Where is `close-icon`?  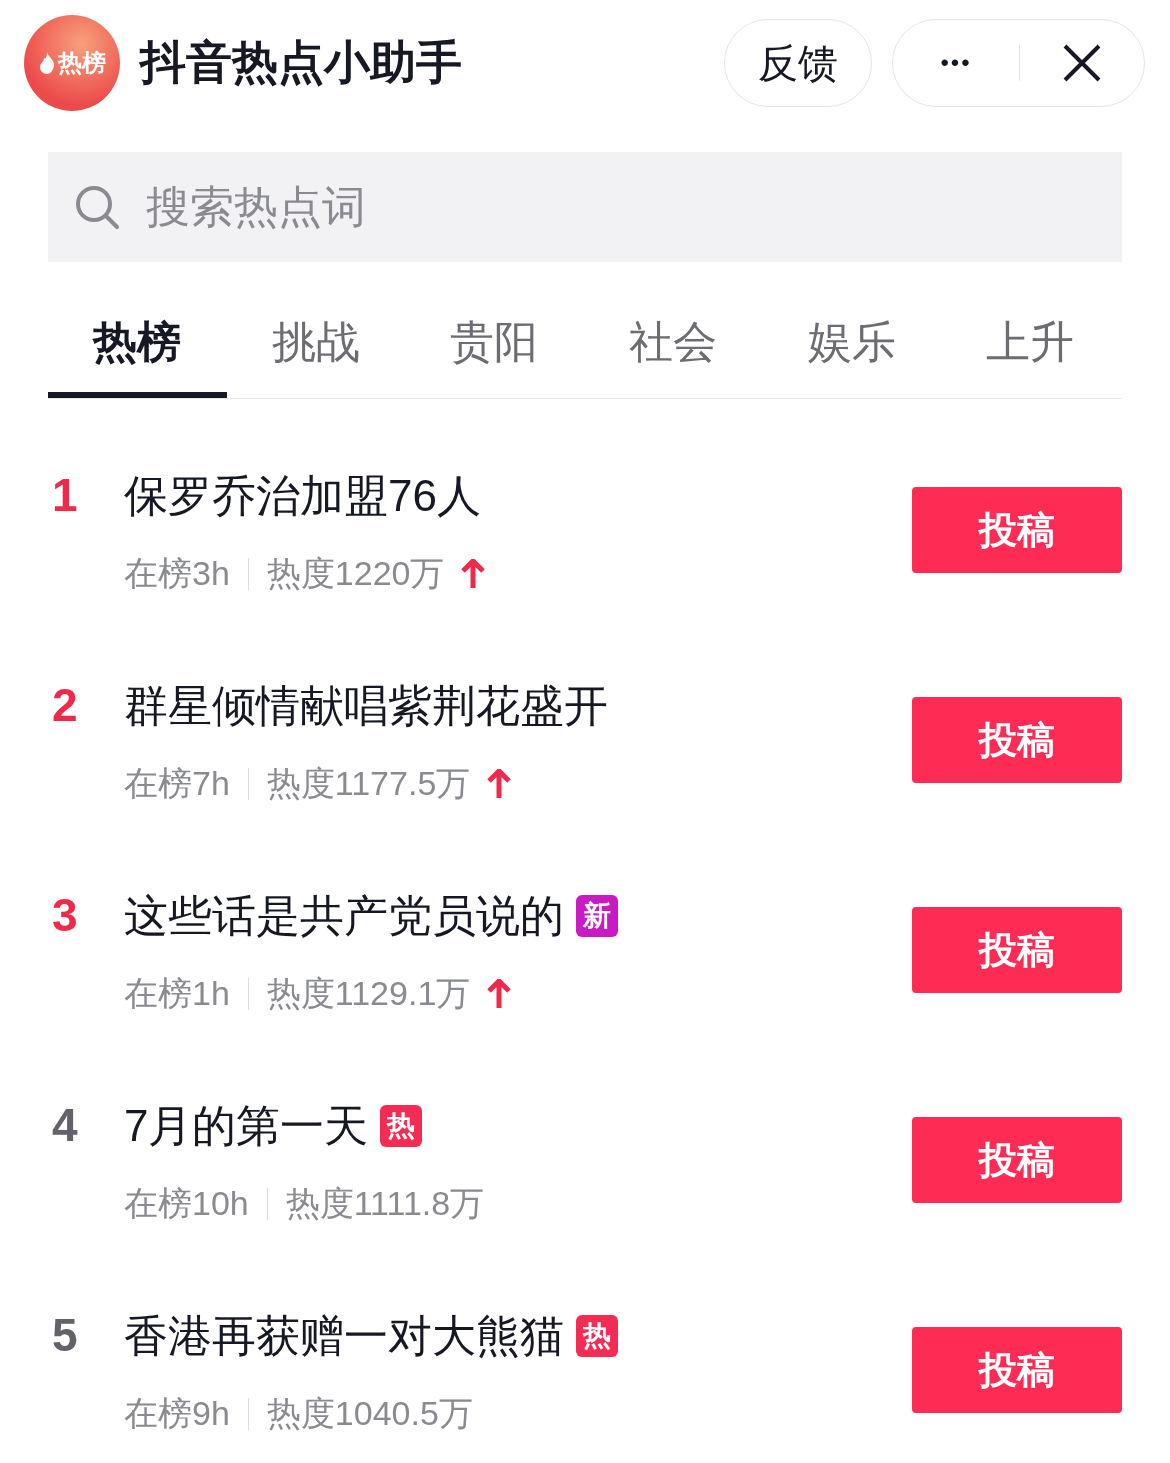 close-icon is located at coordinates (1082, 62).